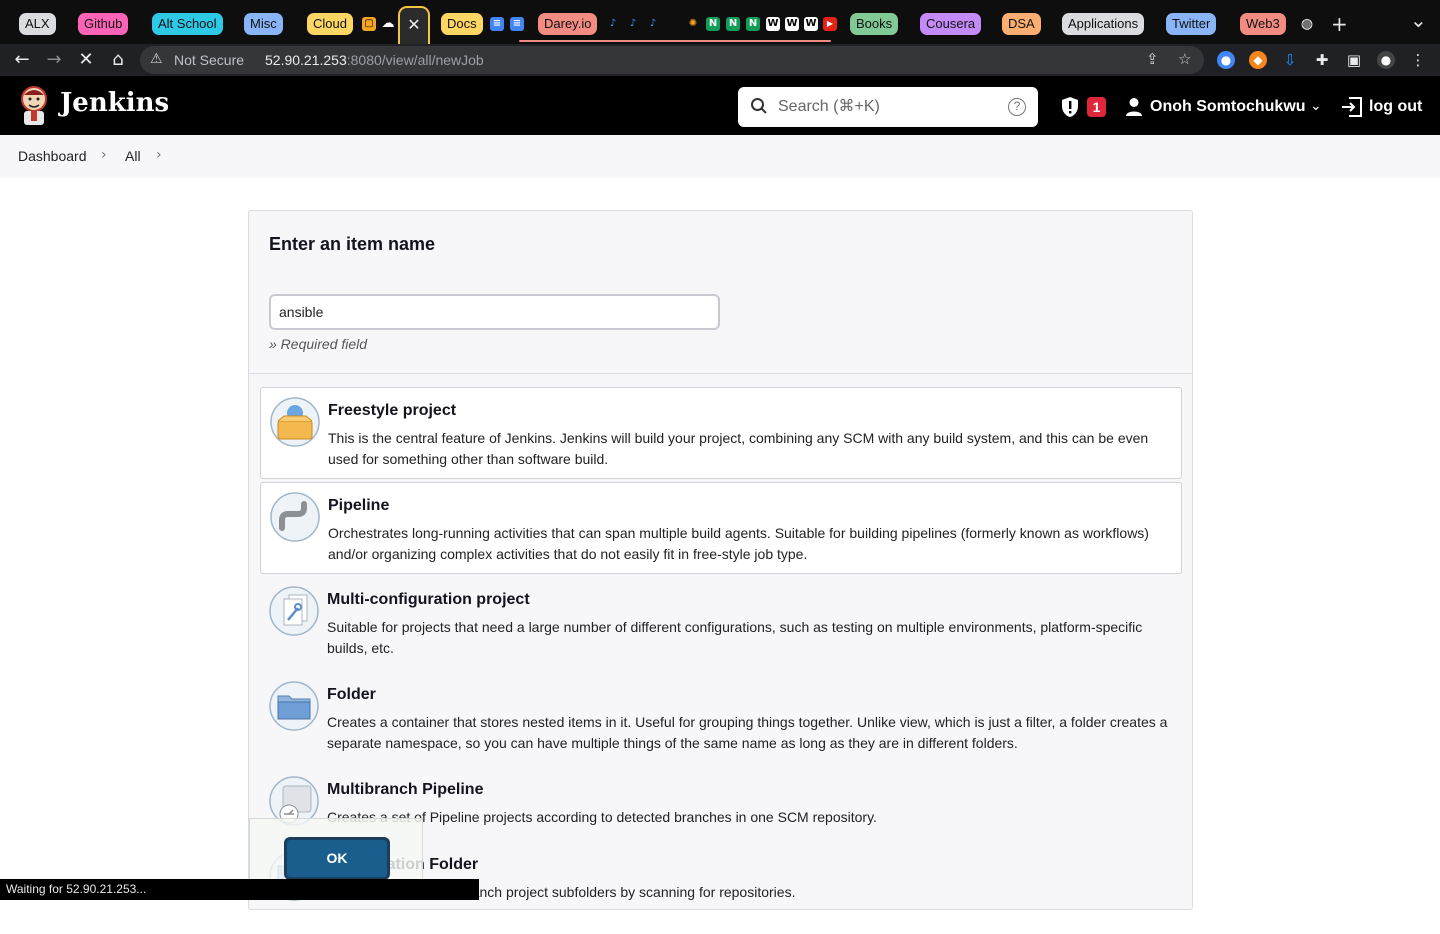  What do you see at coordinates (759, 106) in the screenshot?
I see `search-icon` at bounding box center [759, 106].